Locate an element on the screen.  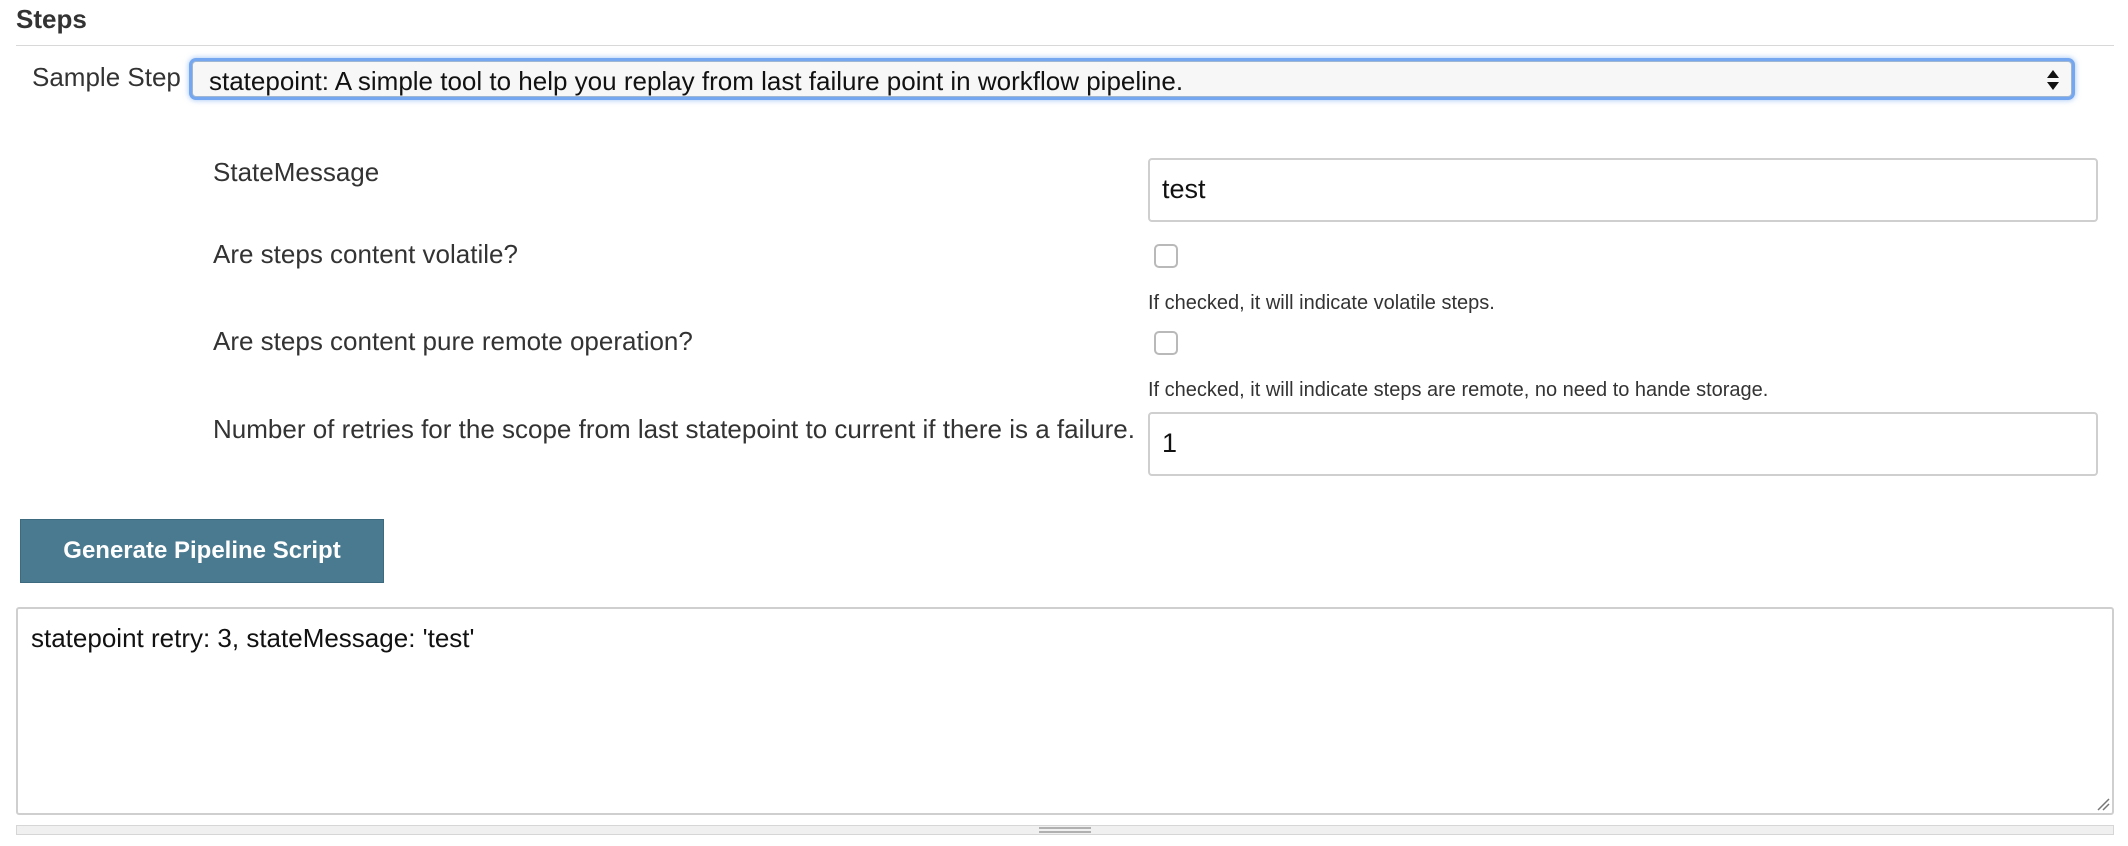
remote-label: Are steps content pure remote operation? is located at coordinates (453, 341).